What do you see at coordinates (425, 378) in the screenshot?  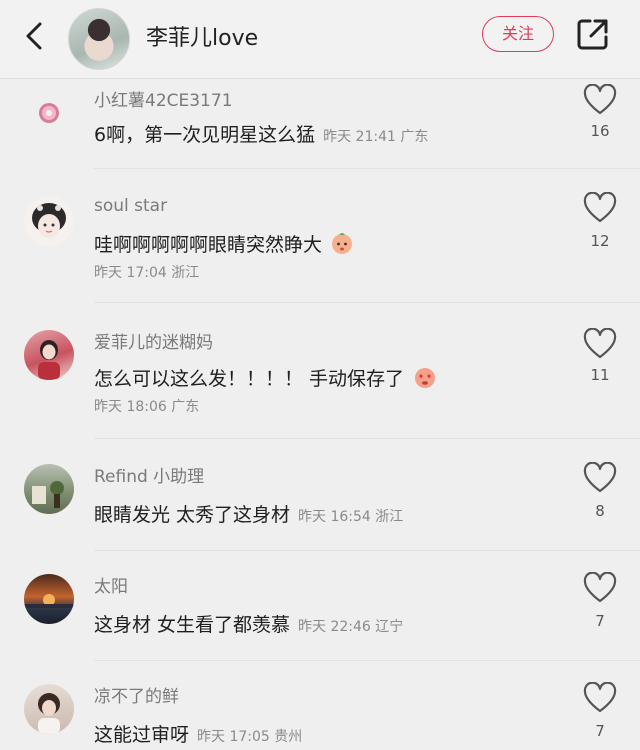 I see `heart-eyes-emoji-icon` at bounding box center [425, 378].